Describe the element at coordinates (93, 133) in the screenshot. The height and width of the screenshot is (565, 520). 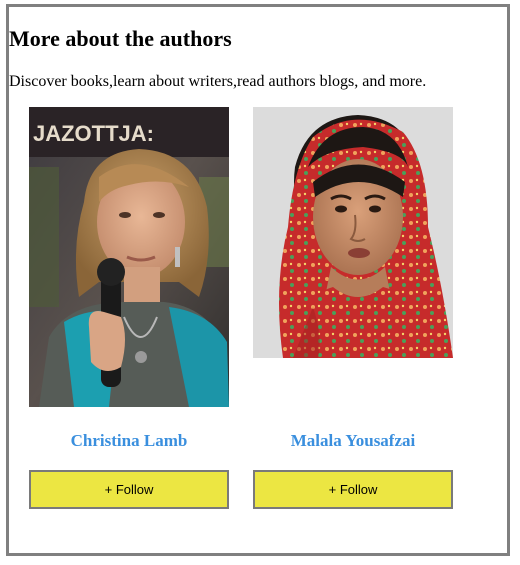
I see `photo-banner-text: JAZOTTJA:` at that location.